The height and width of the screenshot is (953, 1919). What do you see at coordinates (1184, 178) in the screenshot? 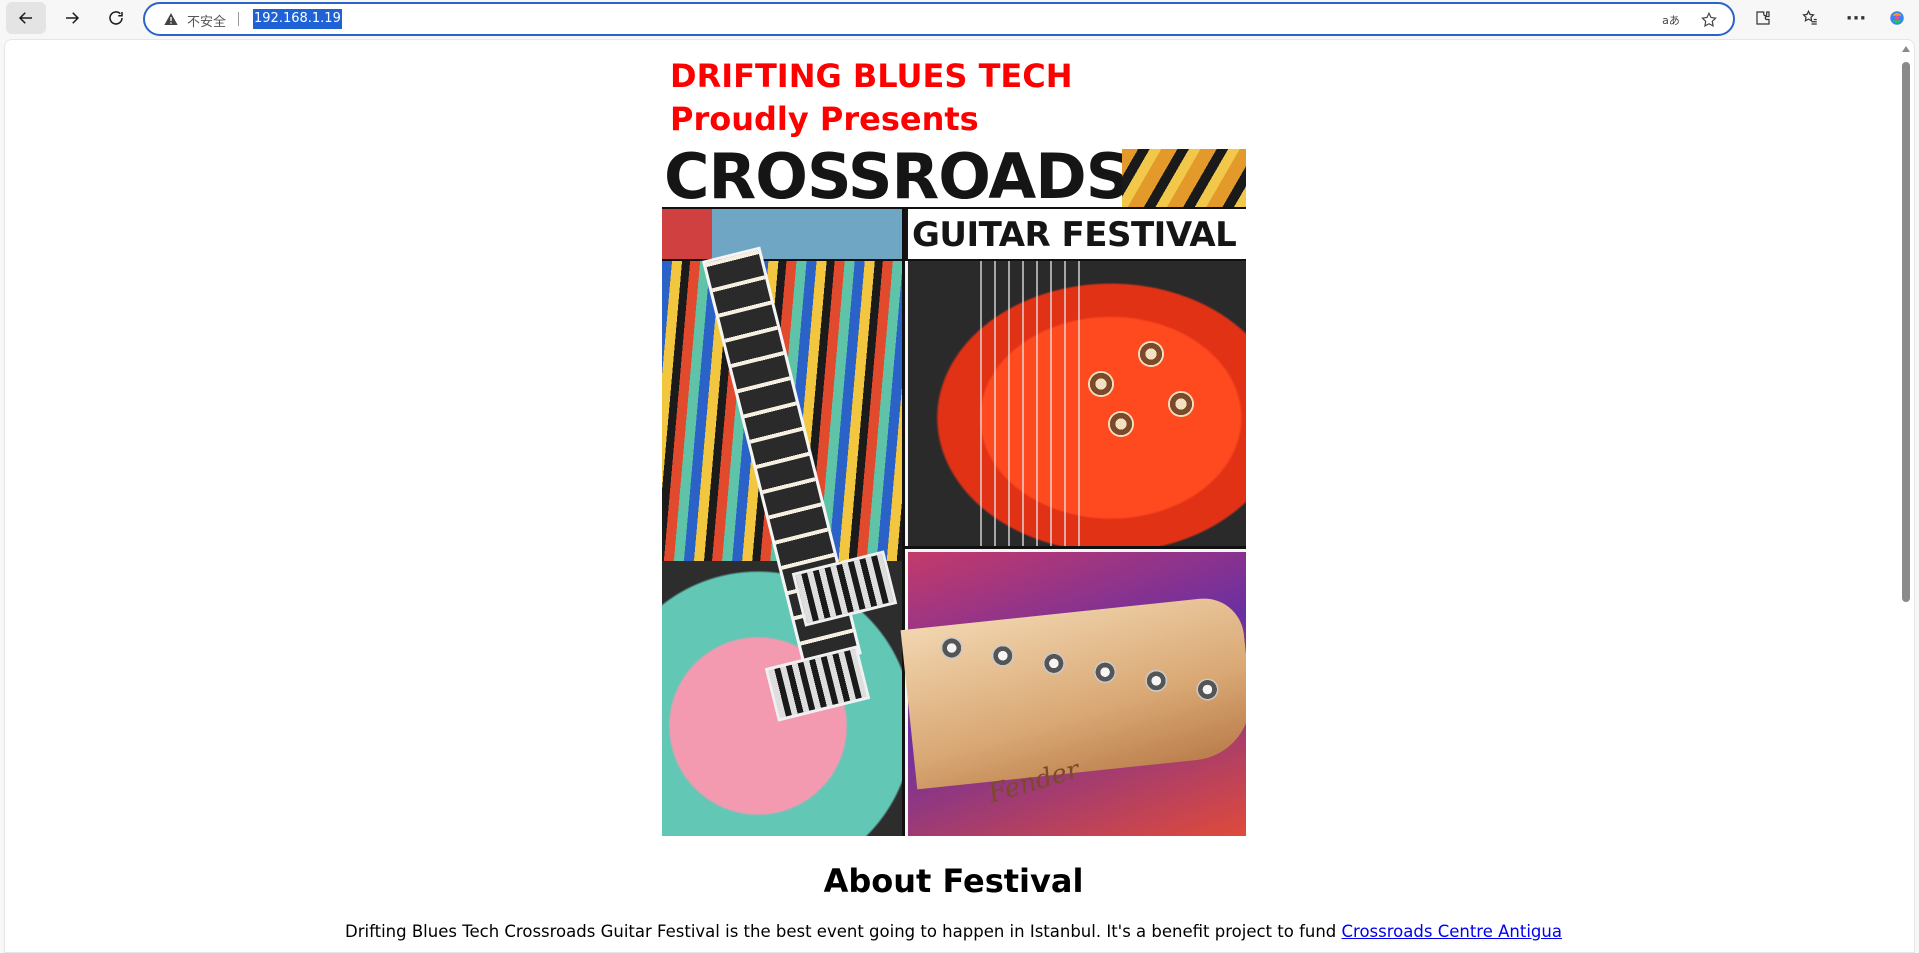
I see `poster-stripe-art` at bounding box center [1184, 178].